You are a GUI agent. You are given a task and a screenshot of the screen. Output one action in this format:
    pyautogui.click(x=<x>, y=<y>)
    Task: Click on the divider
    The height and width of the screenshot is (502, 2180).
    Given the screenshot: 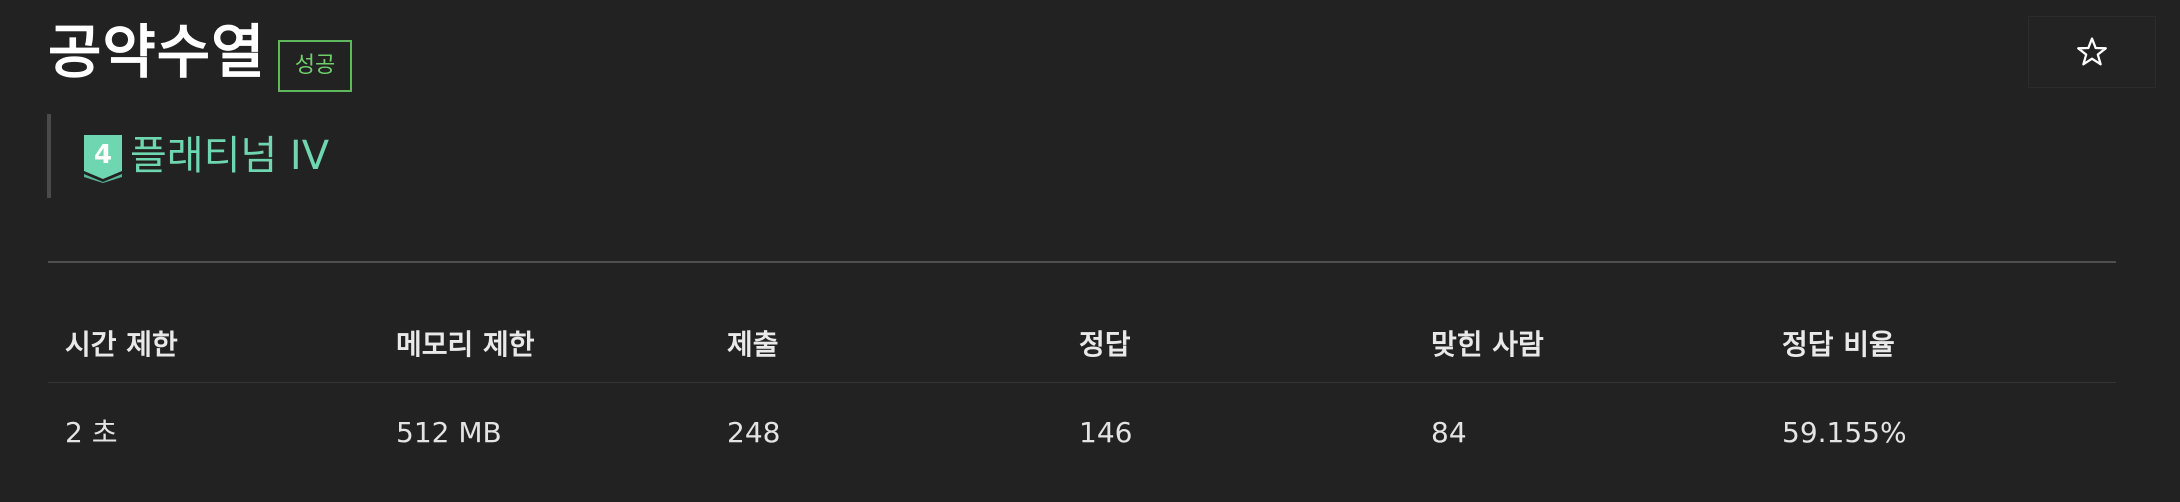 What is the action you would take?
    pyautogui.click(x=1082, y=262)
    